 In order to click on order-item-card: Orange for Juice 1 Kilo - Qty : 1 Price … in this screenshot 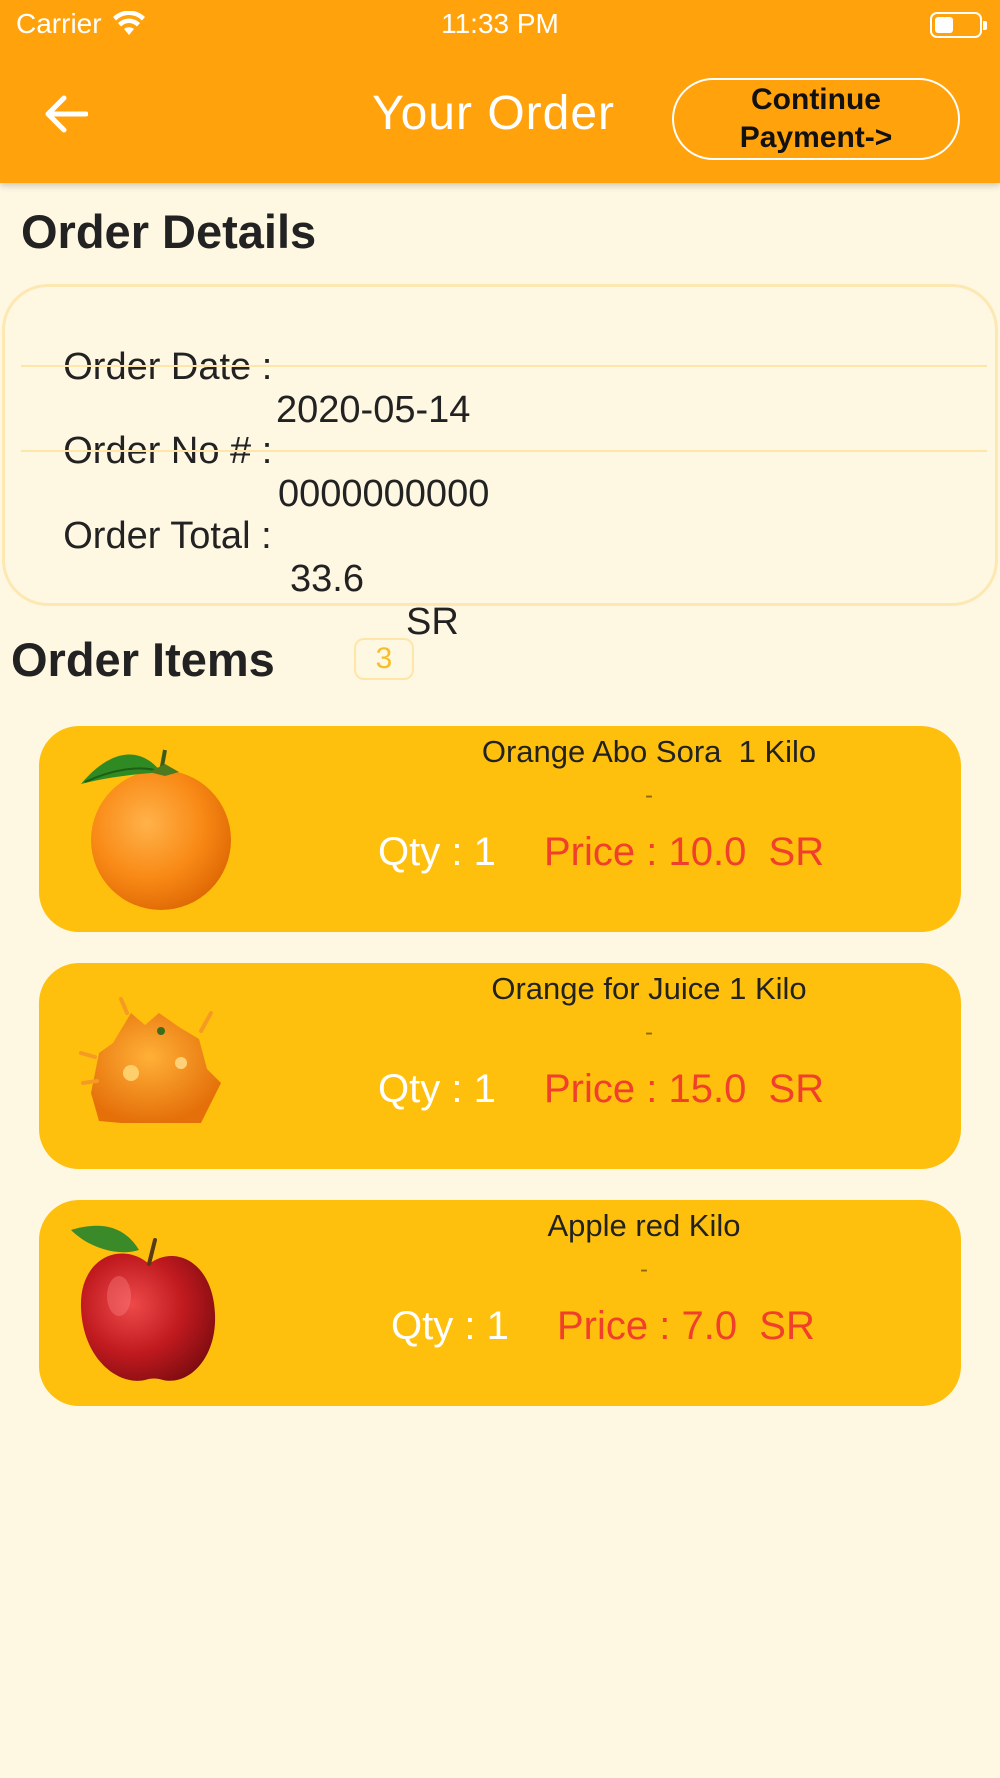, I will do `click(500, 1066)`.